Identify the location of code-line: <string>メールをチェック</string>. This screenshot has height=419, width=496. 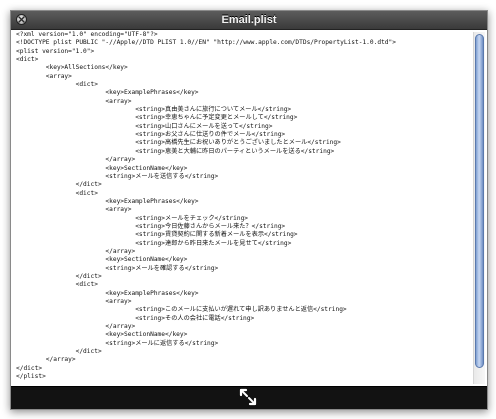
(132, 218).